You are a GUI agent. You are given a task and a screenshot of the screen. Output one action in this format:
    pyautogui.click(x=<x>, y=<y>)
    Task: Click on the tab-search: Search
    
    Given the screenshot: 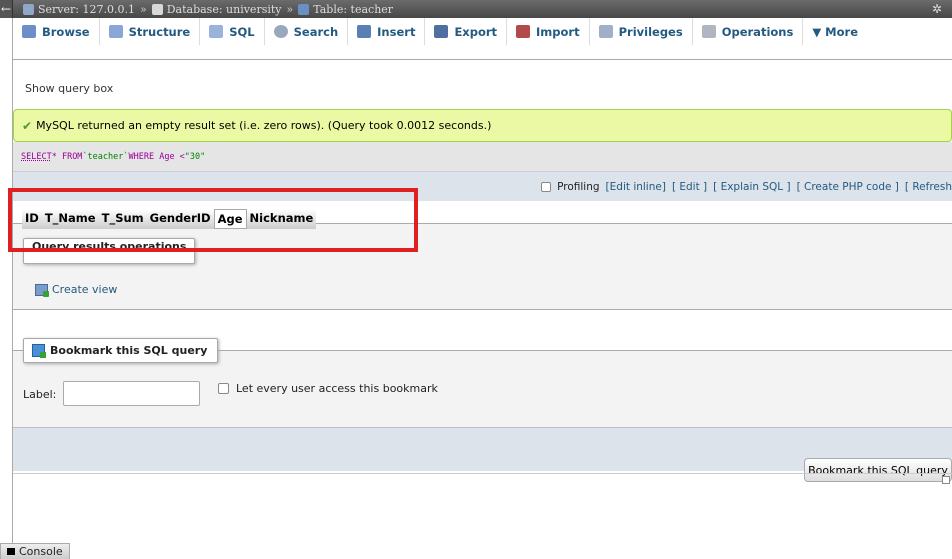 What is the action you would take?
    pyautogui.click(x=307, y=31)
    